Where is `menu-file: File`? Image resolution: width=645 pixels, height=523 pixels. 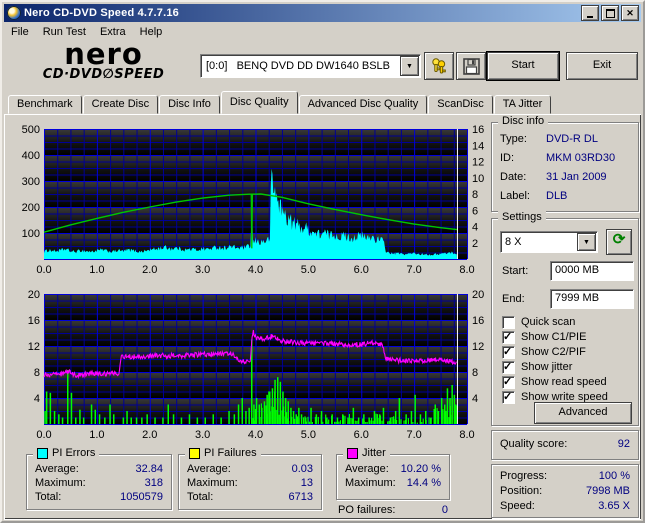
menu-file: File is located at coordinates (20, 32).